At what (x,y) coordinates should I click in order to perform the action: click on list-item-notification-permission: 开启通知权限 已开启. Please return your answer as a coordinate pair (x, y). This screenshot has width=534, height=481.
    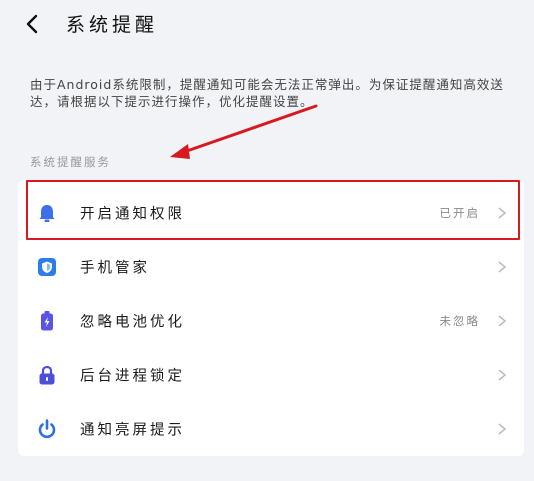
    Looking at the image, I should click on (271, 213).